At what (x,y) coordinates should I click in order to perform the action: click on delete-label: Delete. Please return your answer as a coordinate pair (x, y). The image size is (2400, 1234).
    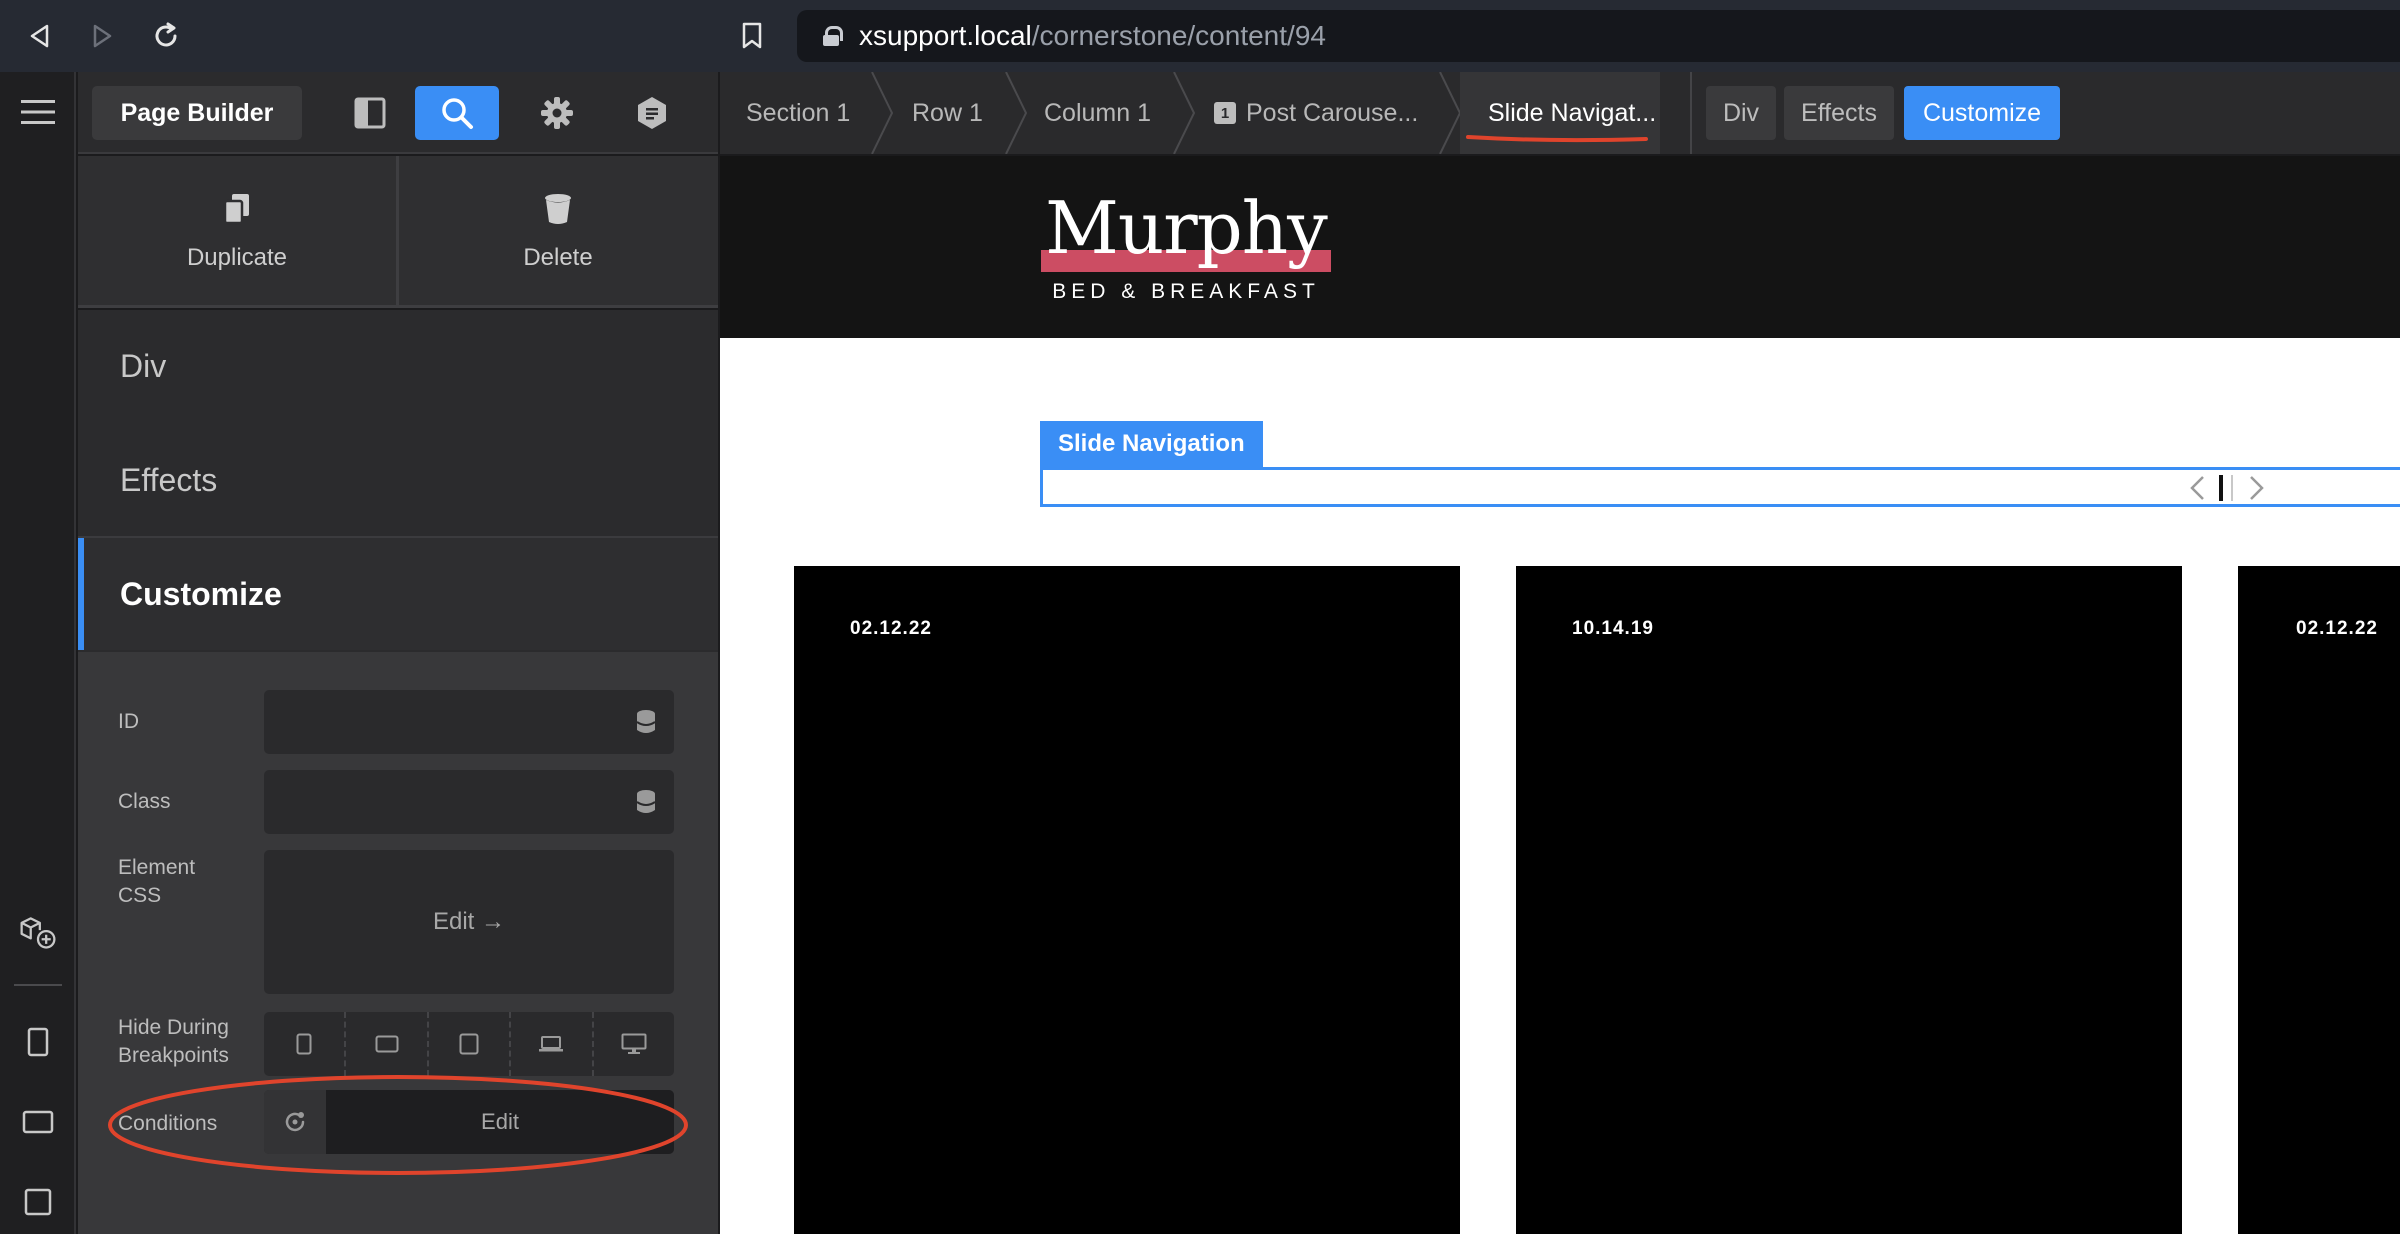
    Looking at the image, I should click on (558, 257).